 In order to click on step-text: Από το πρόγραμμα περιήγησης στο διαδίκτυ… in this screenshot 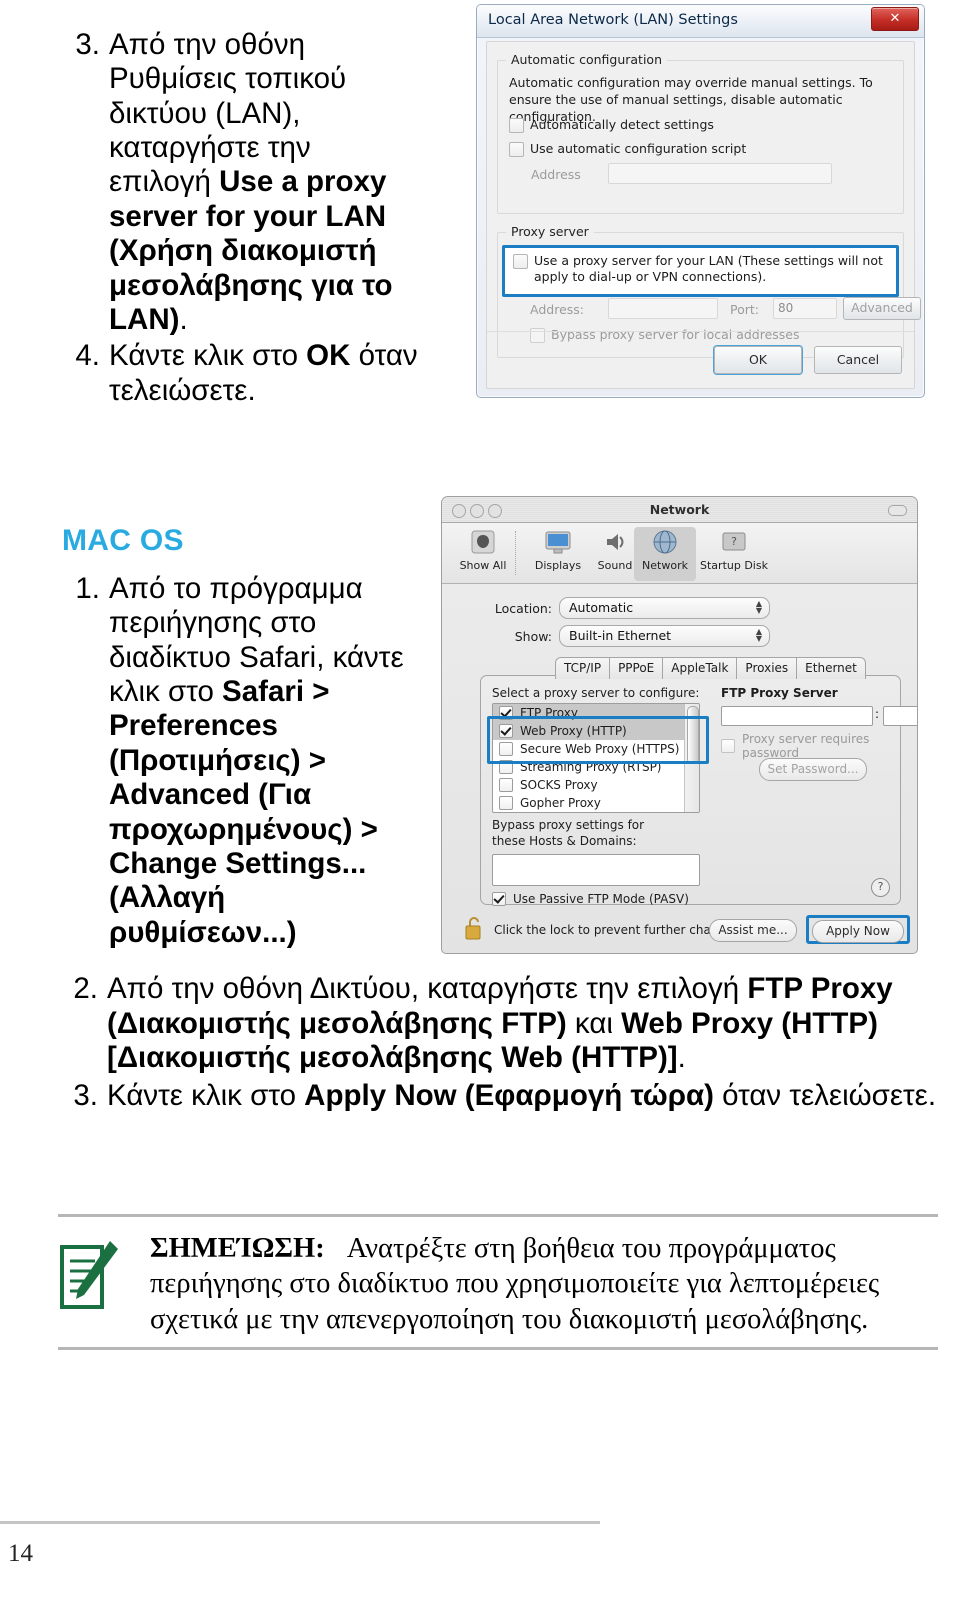, I will do `click(259, 761)`.